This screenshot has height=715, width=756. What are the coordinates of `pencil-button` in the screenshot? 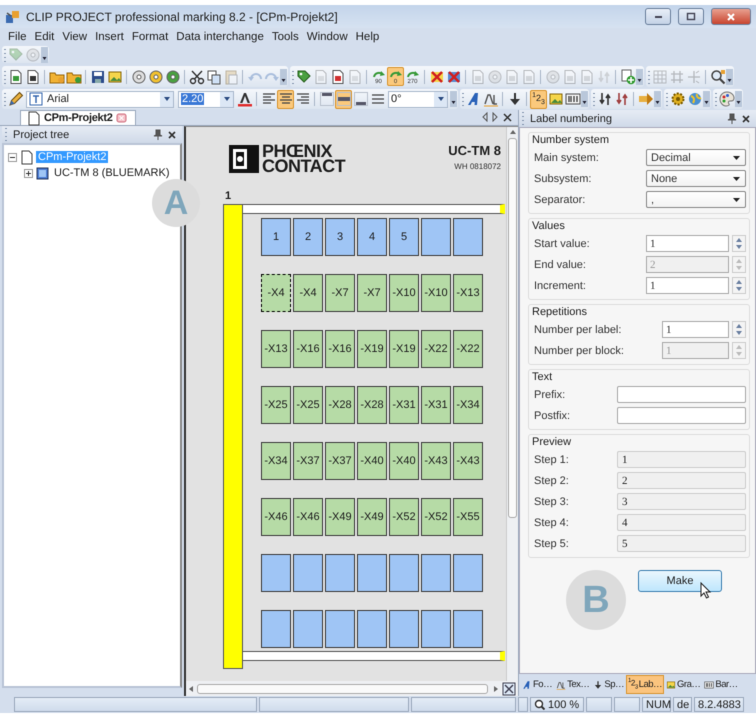 It's located at (15, 99).